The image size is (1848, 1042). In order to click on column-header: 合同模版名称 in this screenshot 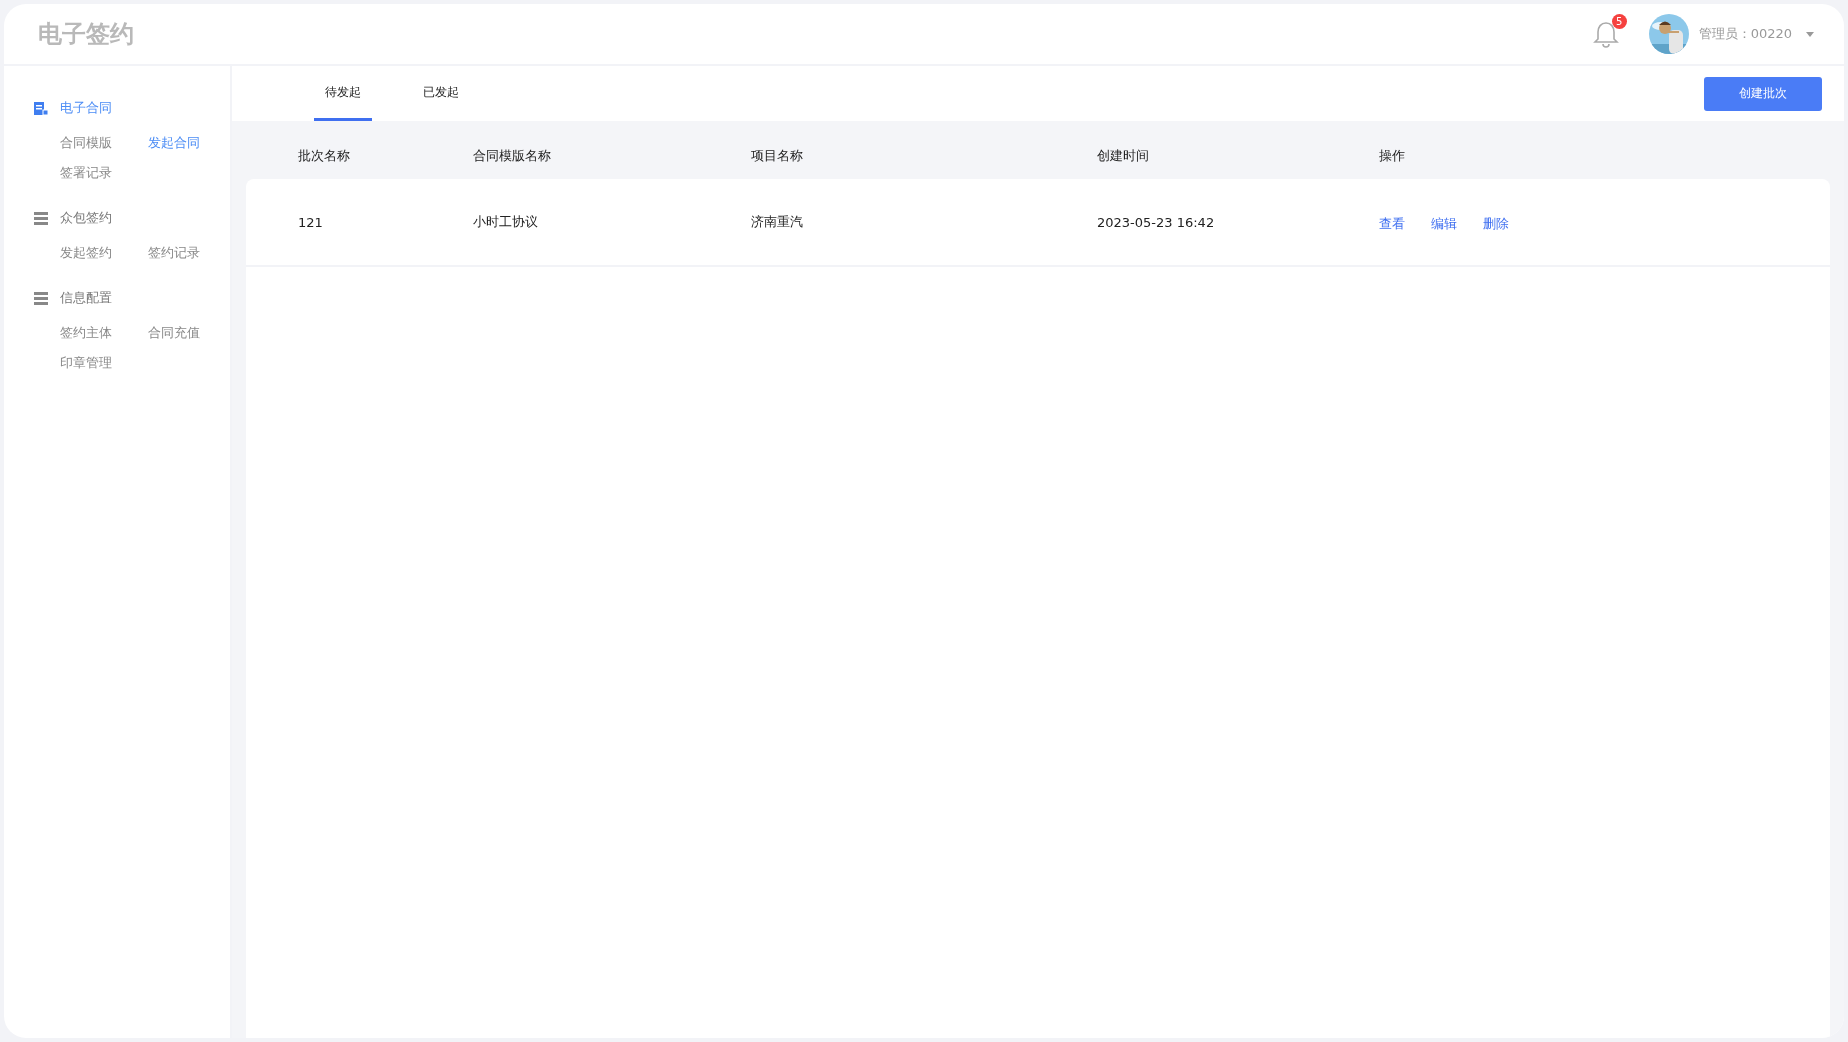, I will do `click(512, 156)`.